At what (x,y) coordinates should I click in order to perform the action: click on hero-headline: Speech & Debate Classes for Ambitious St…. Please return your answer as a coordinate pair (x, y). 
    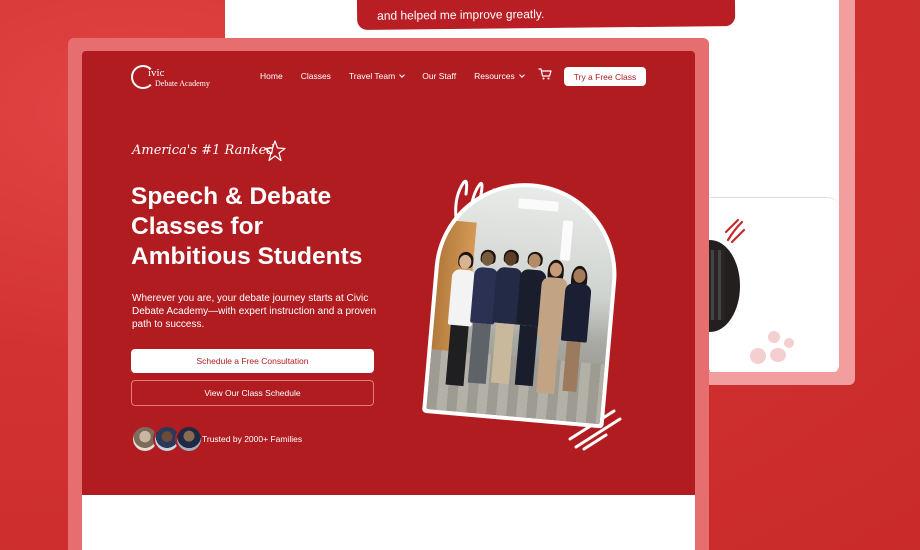
    Looking at the image, I should click on (271, 227).